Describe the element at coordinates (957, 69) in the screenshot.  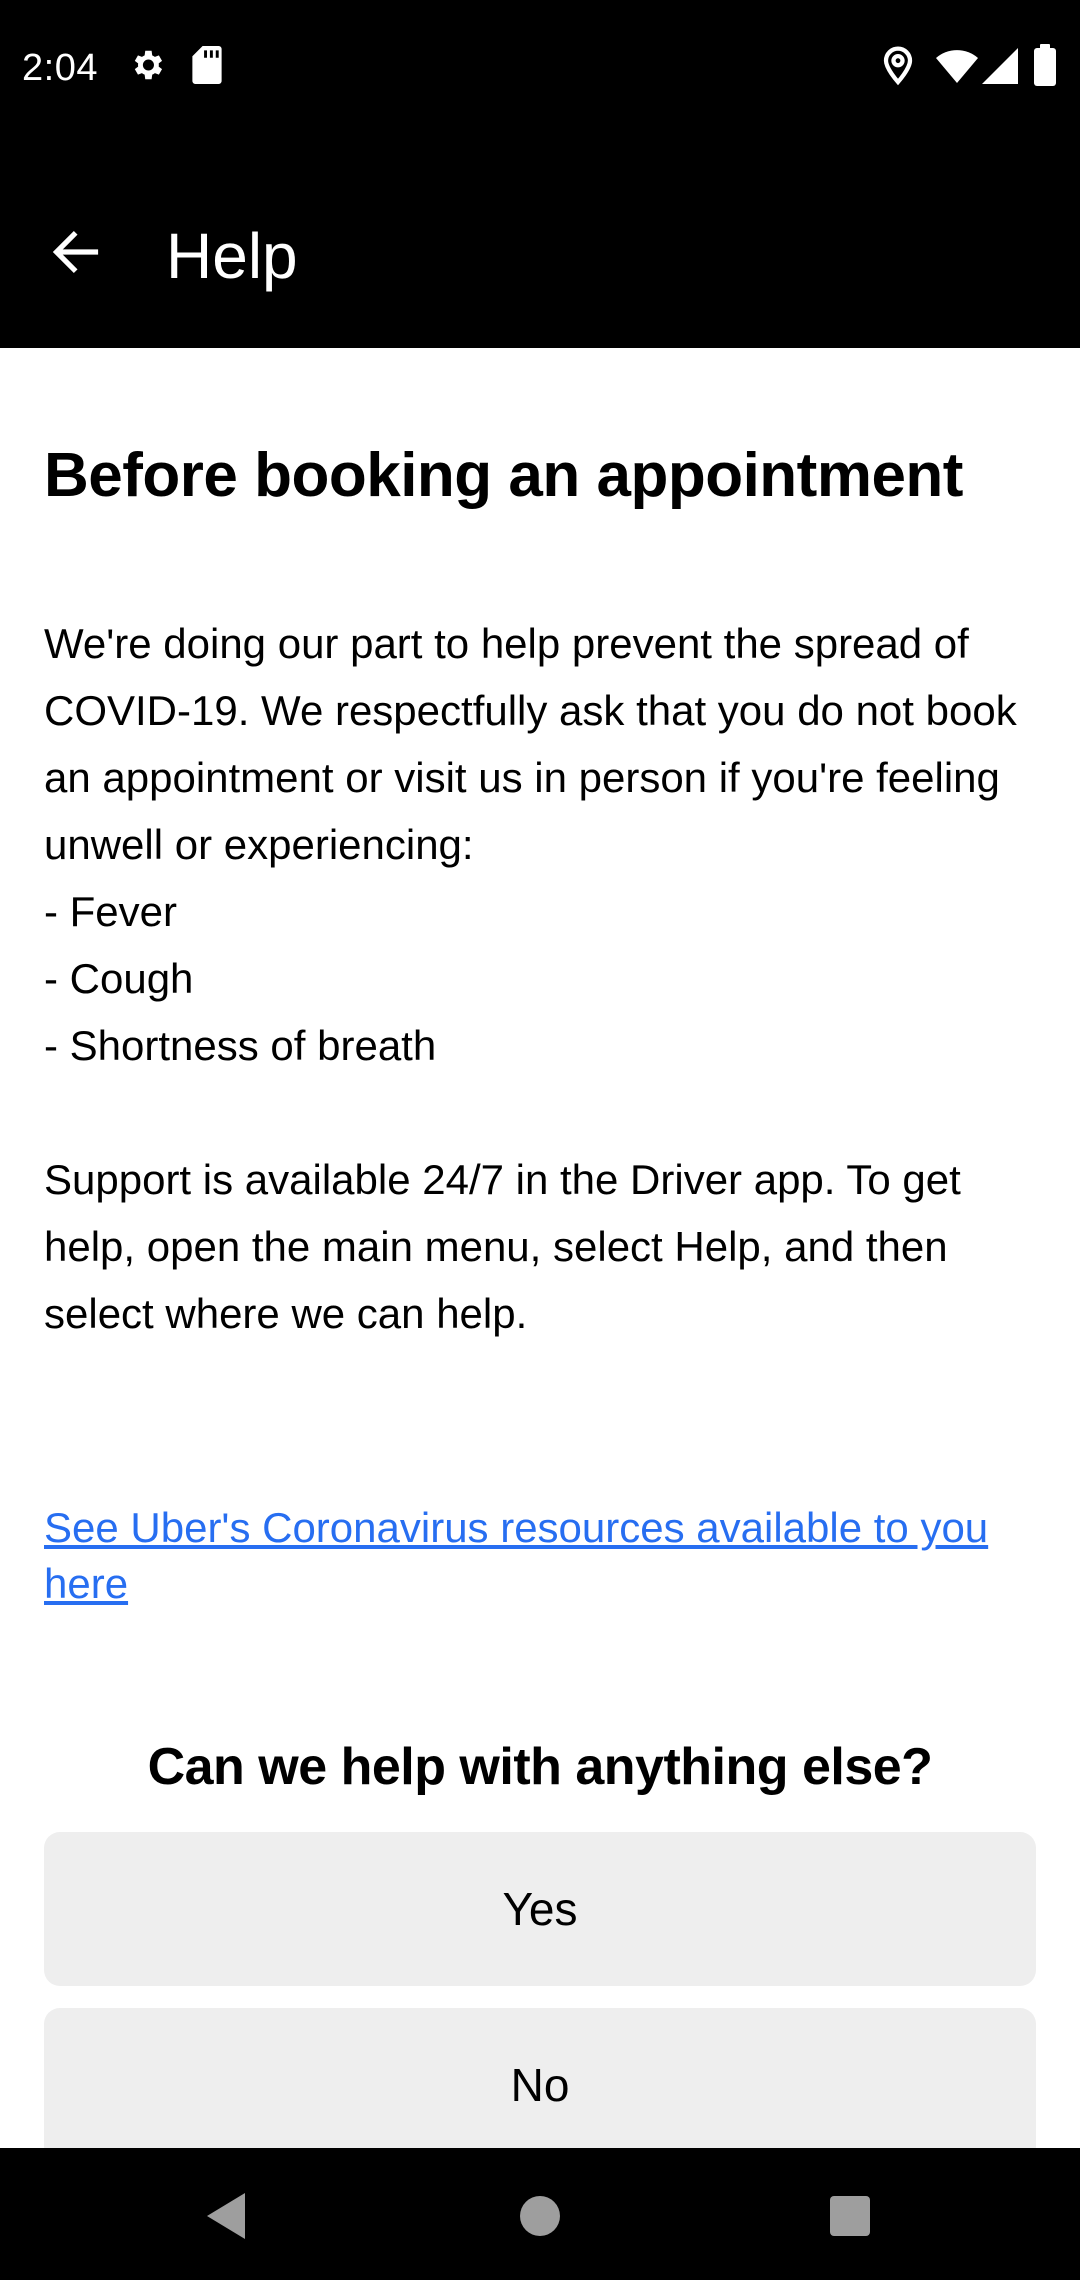
I see `wifi-icon` at that location.